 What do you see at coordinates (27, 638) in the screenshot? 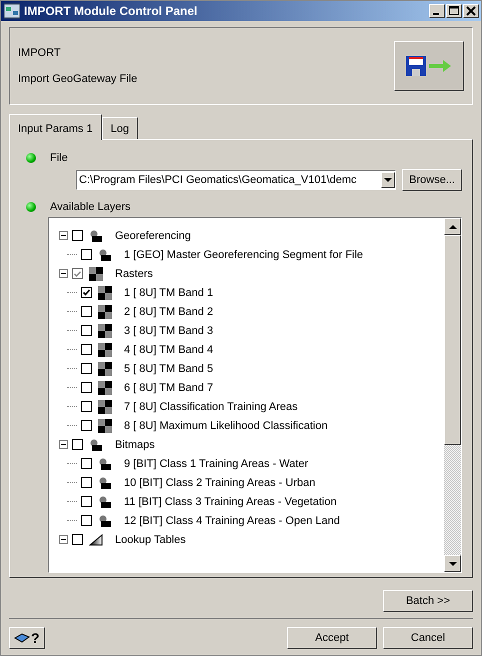
I see `help-button: ?` at bounding box center [27, 638].